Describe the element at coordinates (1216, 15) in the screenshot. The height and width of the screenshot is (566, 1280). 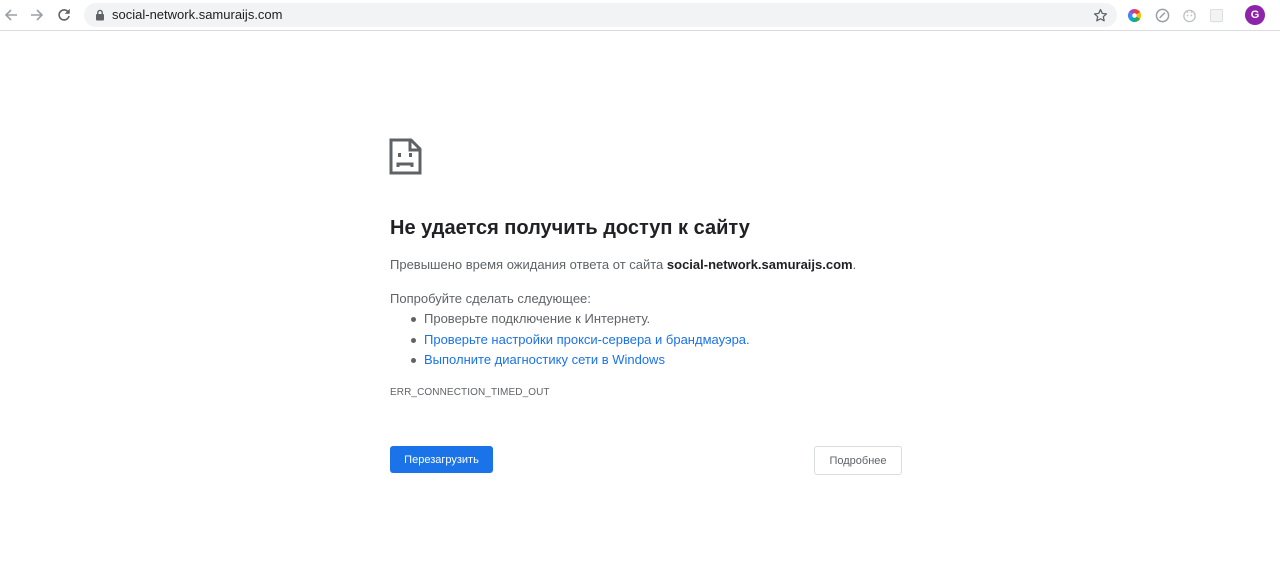
I see `blank-extension-icon` at that location.